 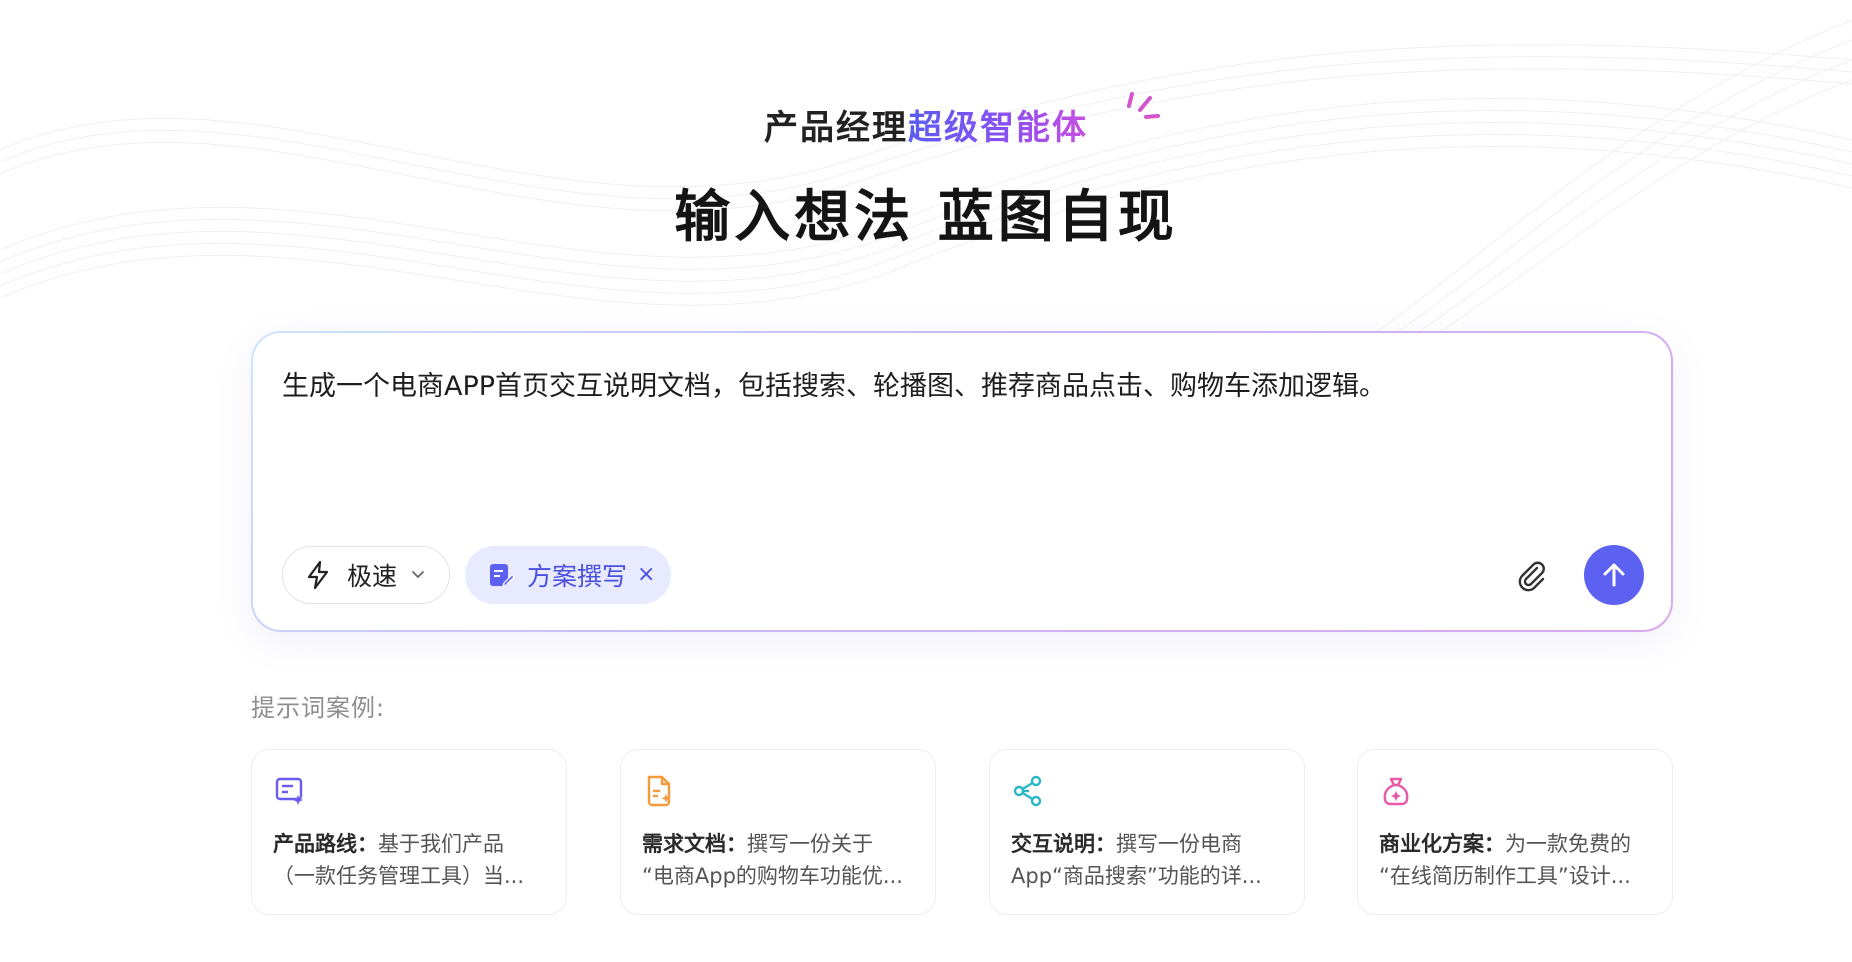 I want to click on send-button, so click(x=1614, y=575).